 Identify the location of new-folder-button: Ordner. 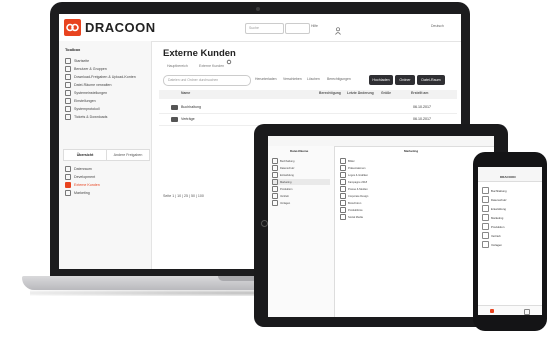
(405, 80).